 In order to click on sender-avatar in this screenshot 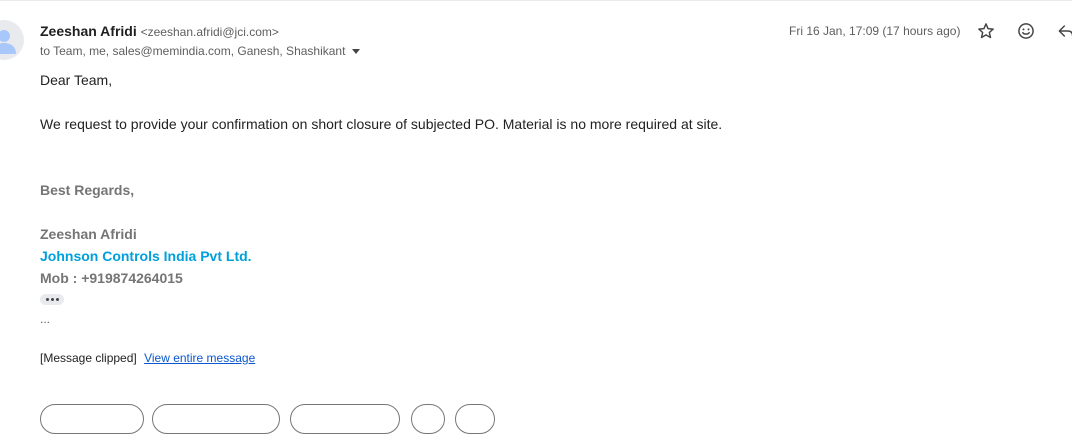, I will do `click(12, 40)`.